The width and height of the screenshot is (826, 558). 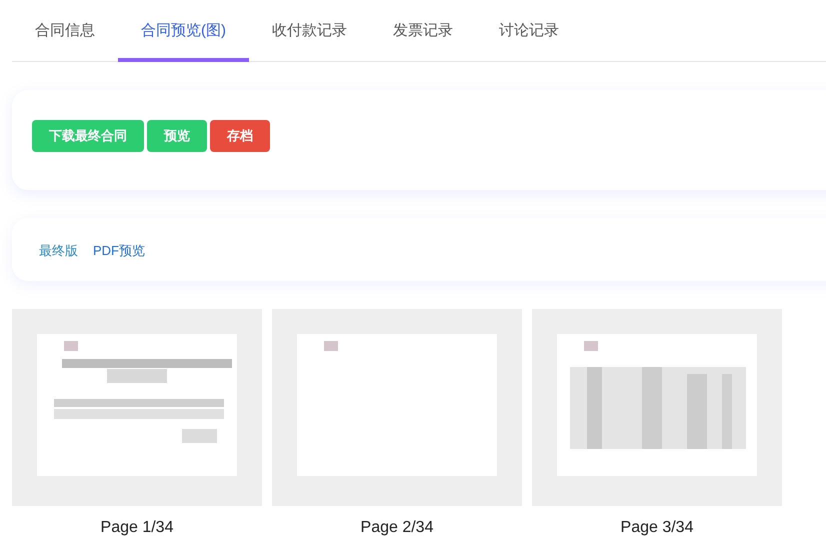 I want to click on action-button: 存档, so click(x=240, y=136).